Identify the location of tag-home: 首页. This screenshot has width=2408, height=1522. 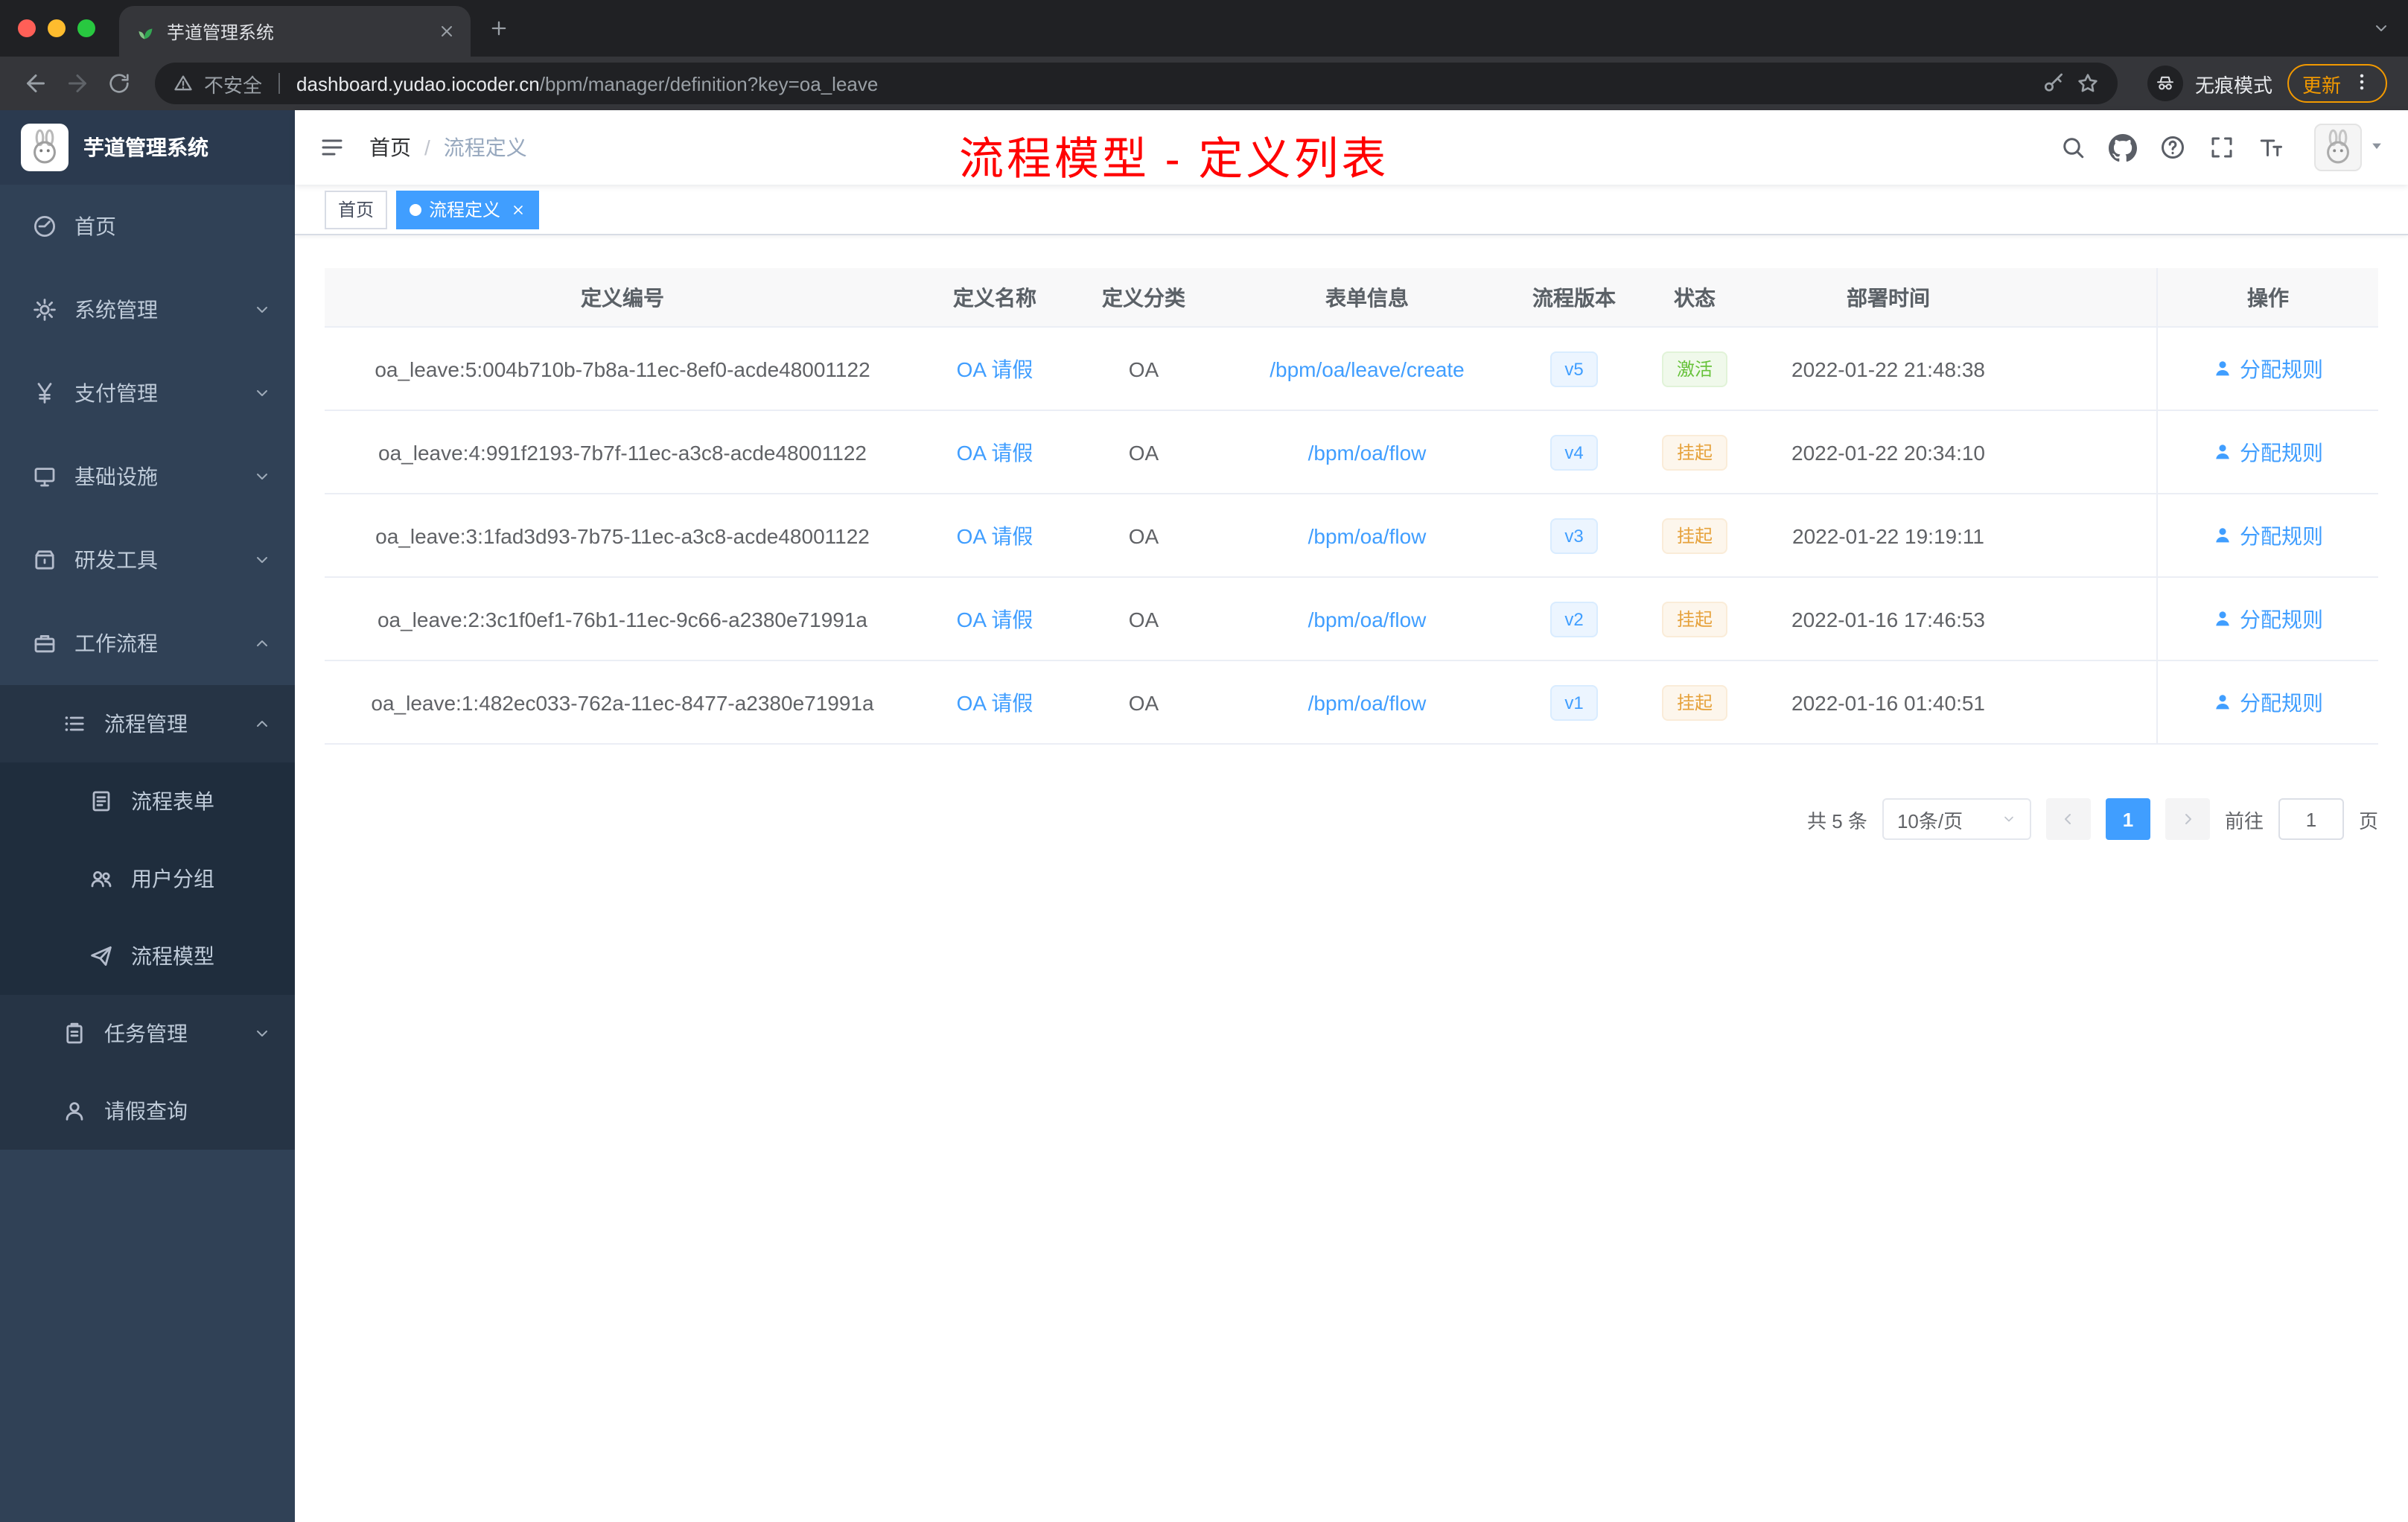
(356, 209).